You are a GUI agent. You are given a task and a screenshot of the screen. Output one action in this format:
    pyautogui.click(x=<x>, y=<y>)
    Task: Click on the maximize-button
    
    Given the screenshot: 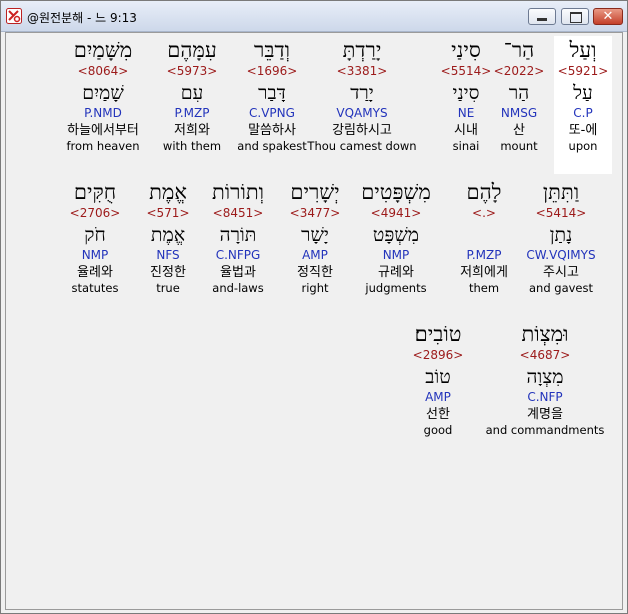 What is the action you would take?
    pyautogui.click(x=575, y=16)
    